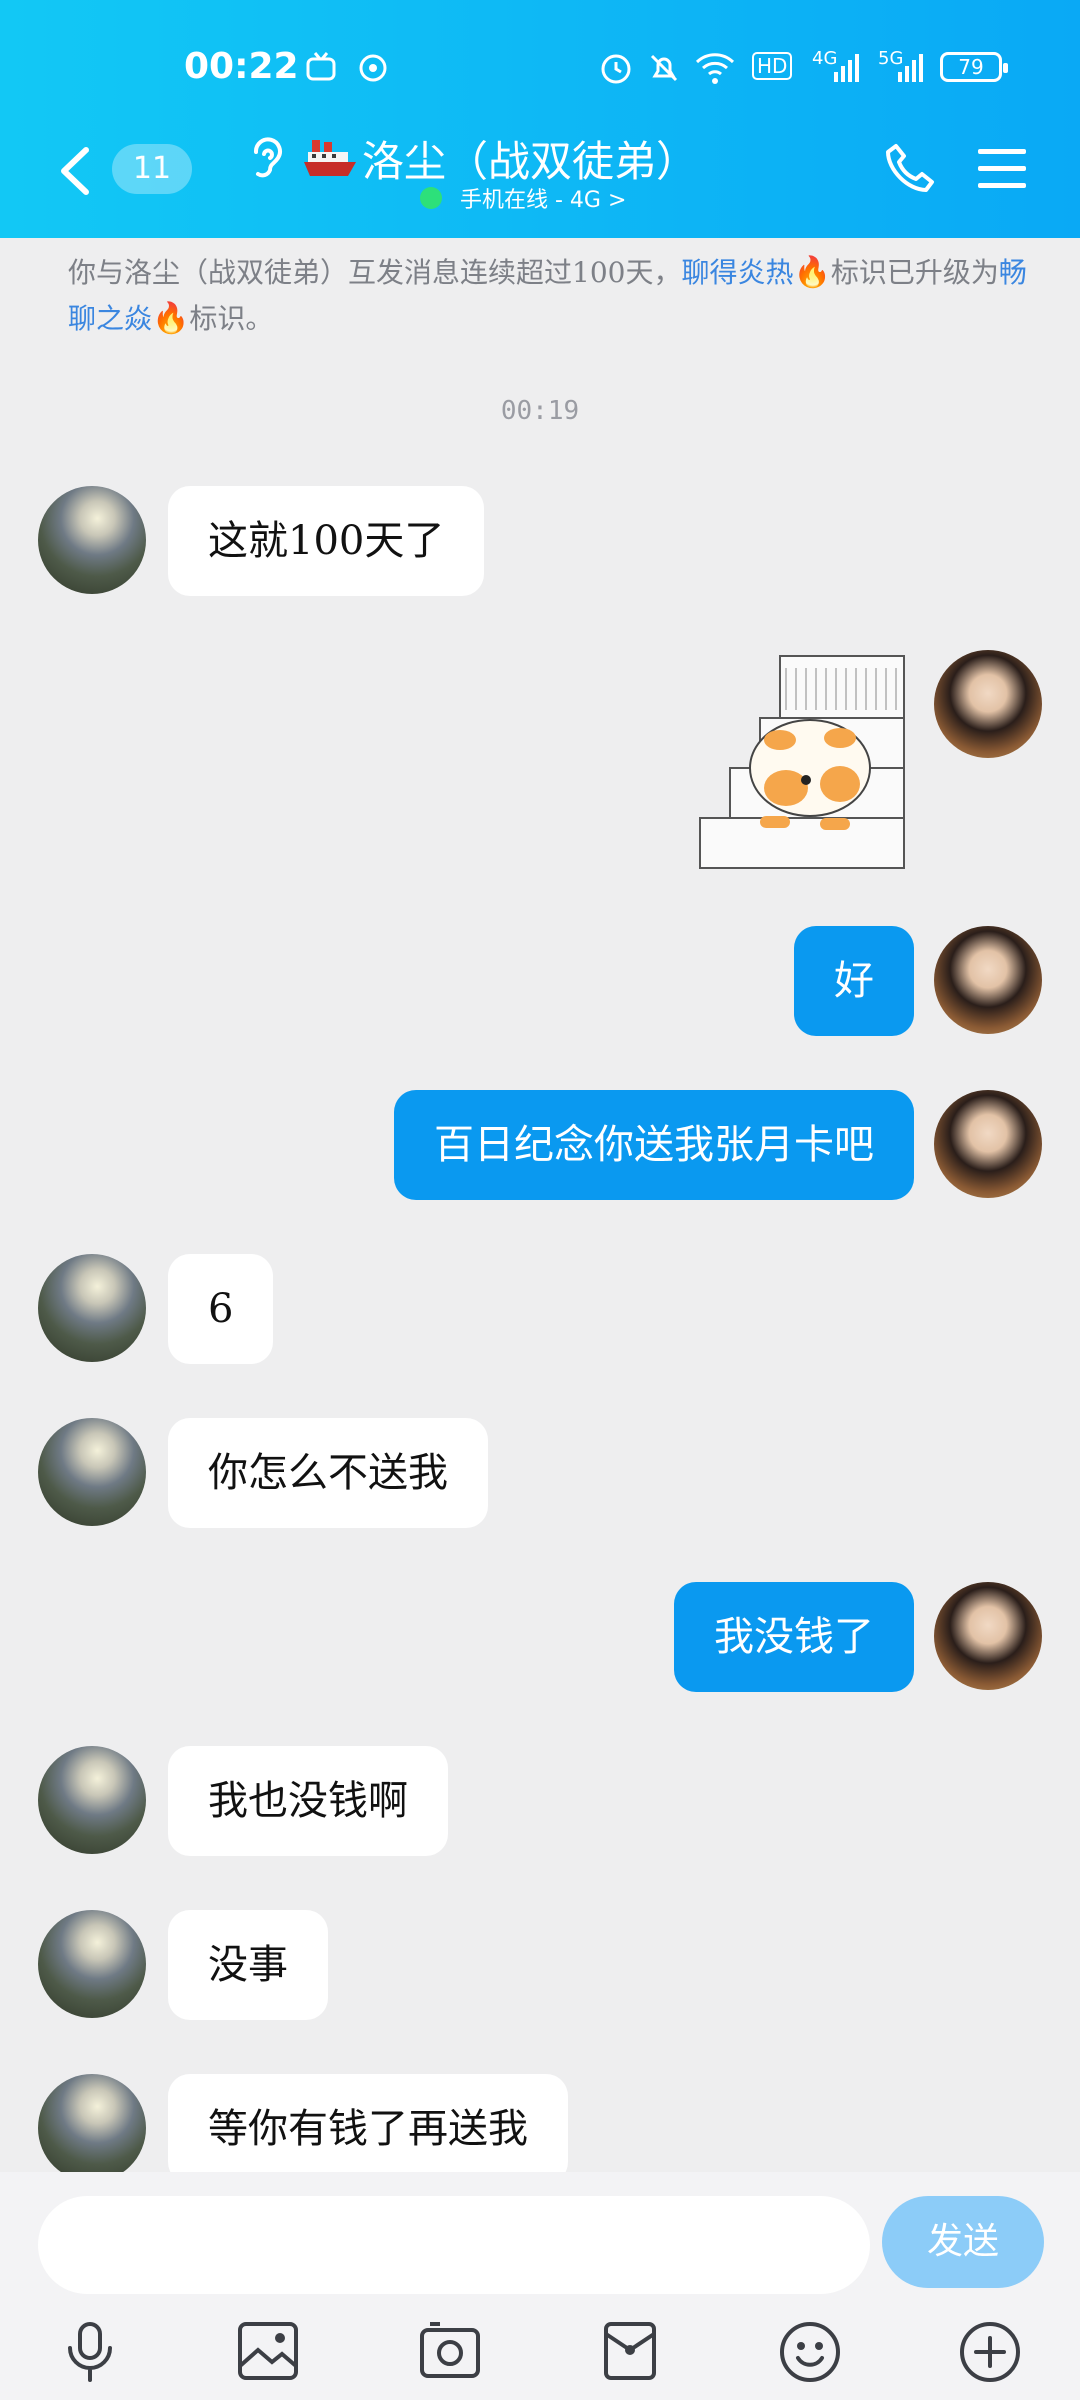 This screenshot has height=2400, width=1080. What do you see at coordinates (241, 66) in the screenshot?
I see `status-time: 00:22` at bounding box center [241, 66].